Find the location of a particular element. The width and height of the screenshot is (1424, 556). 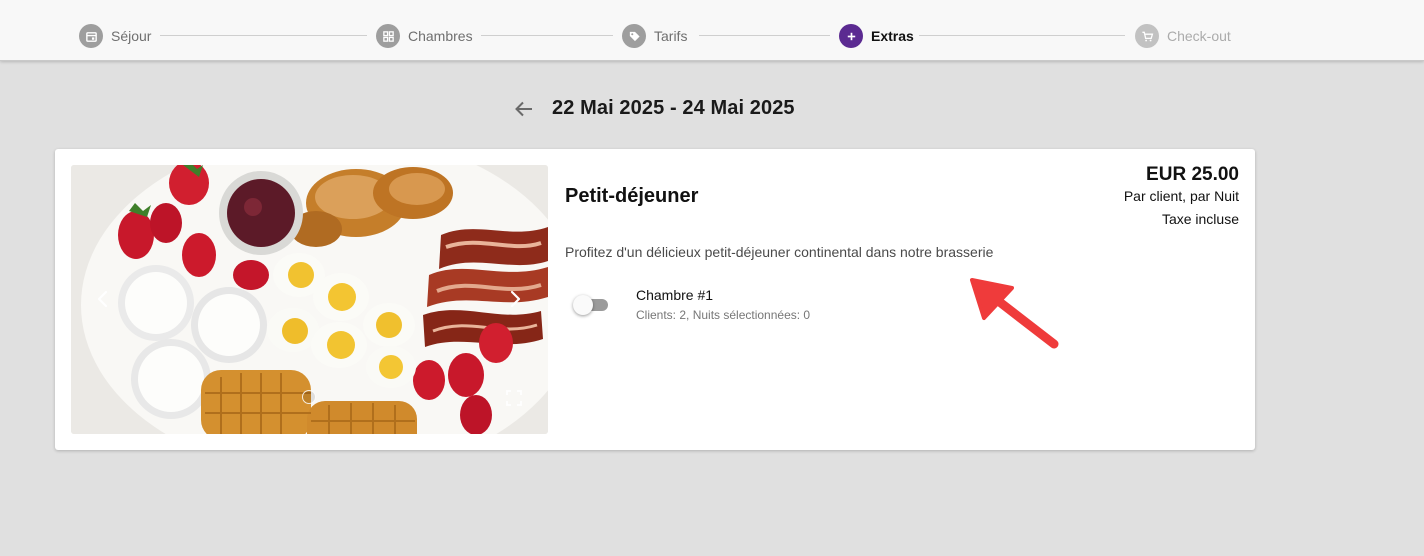

step-label: Check-out is located at coordinates (1199, 36).